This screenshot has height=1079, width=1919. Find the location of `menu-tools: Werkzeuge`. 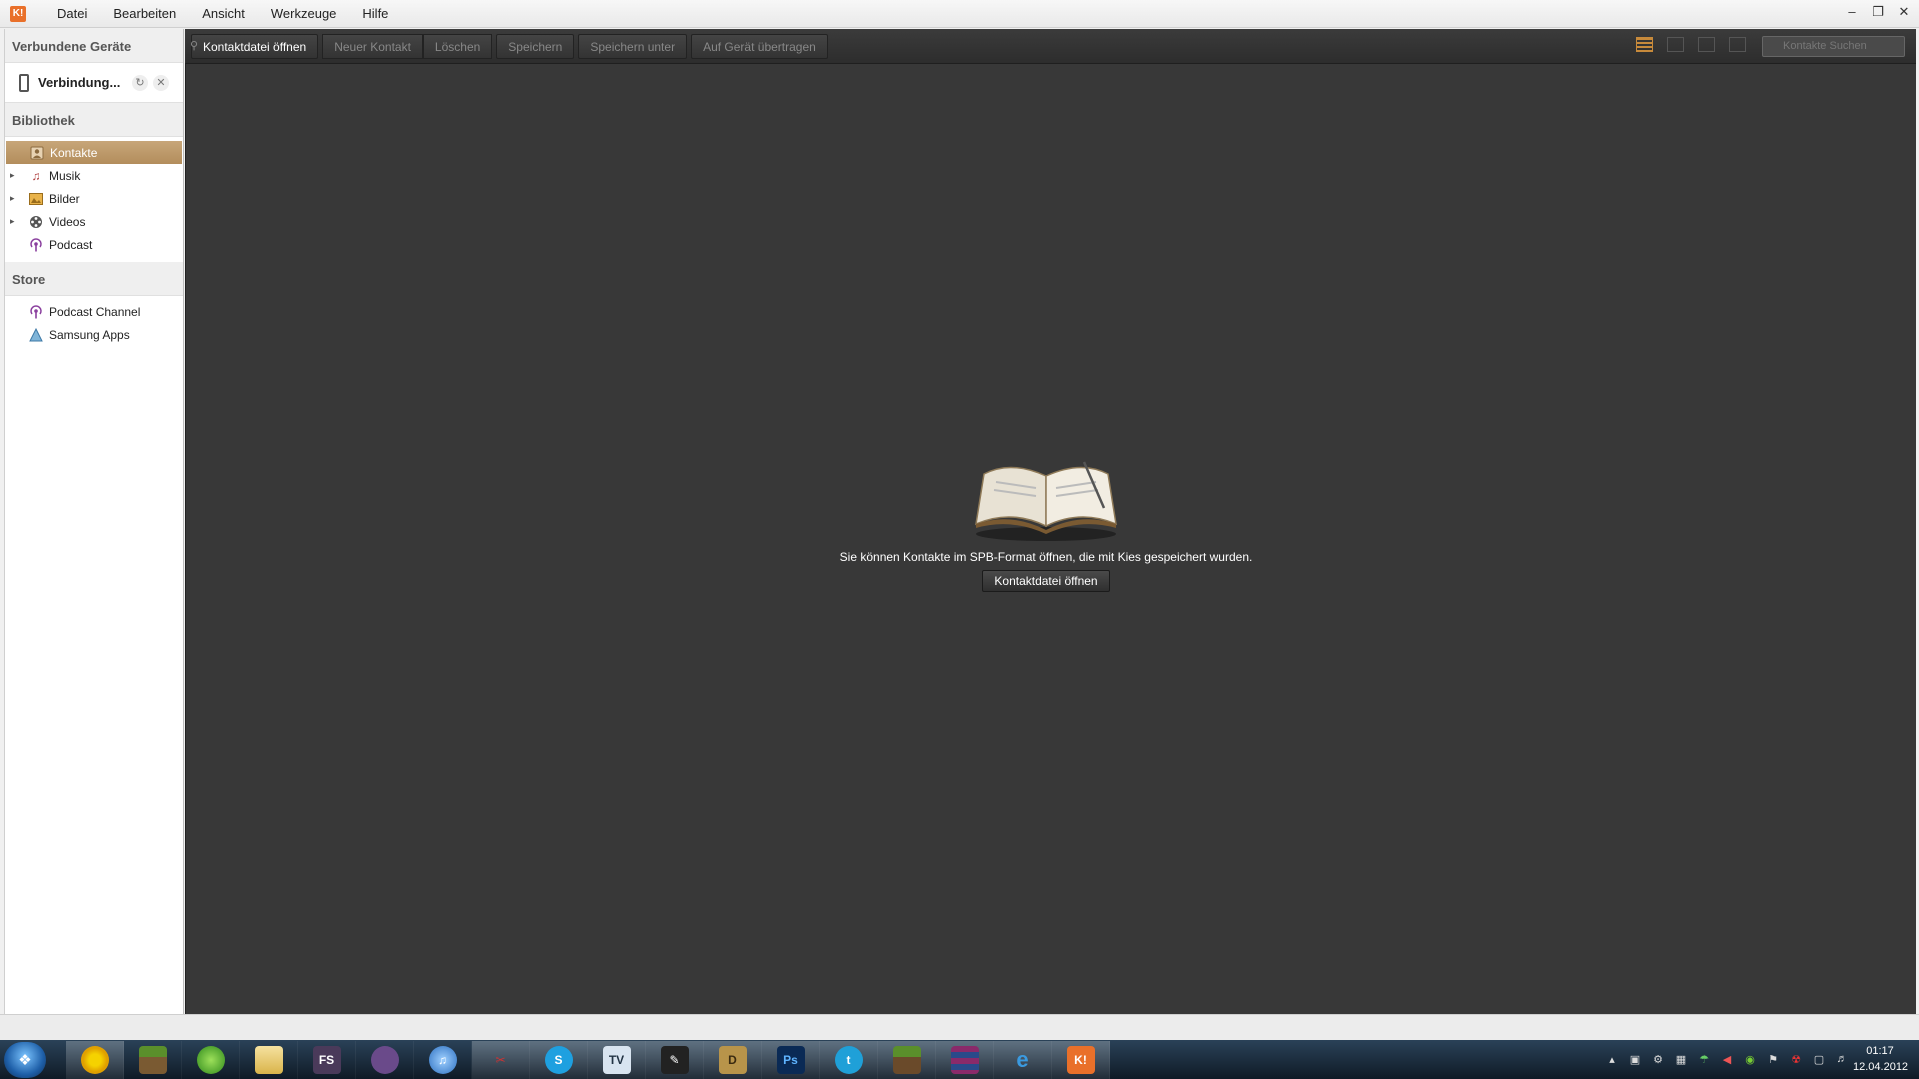

menu-tools: Werkzeuge is located at coordinates (304, 13).